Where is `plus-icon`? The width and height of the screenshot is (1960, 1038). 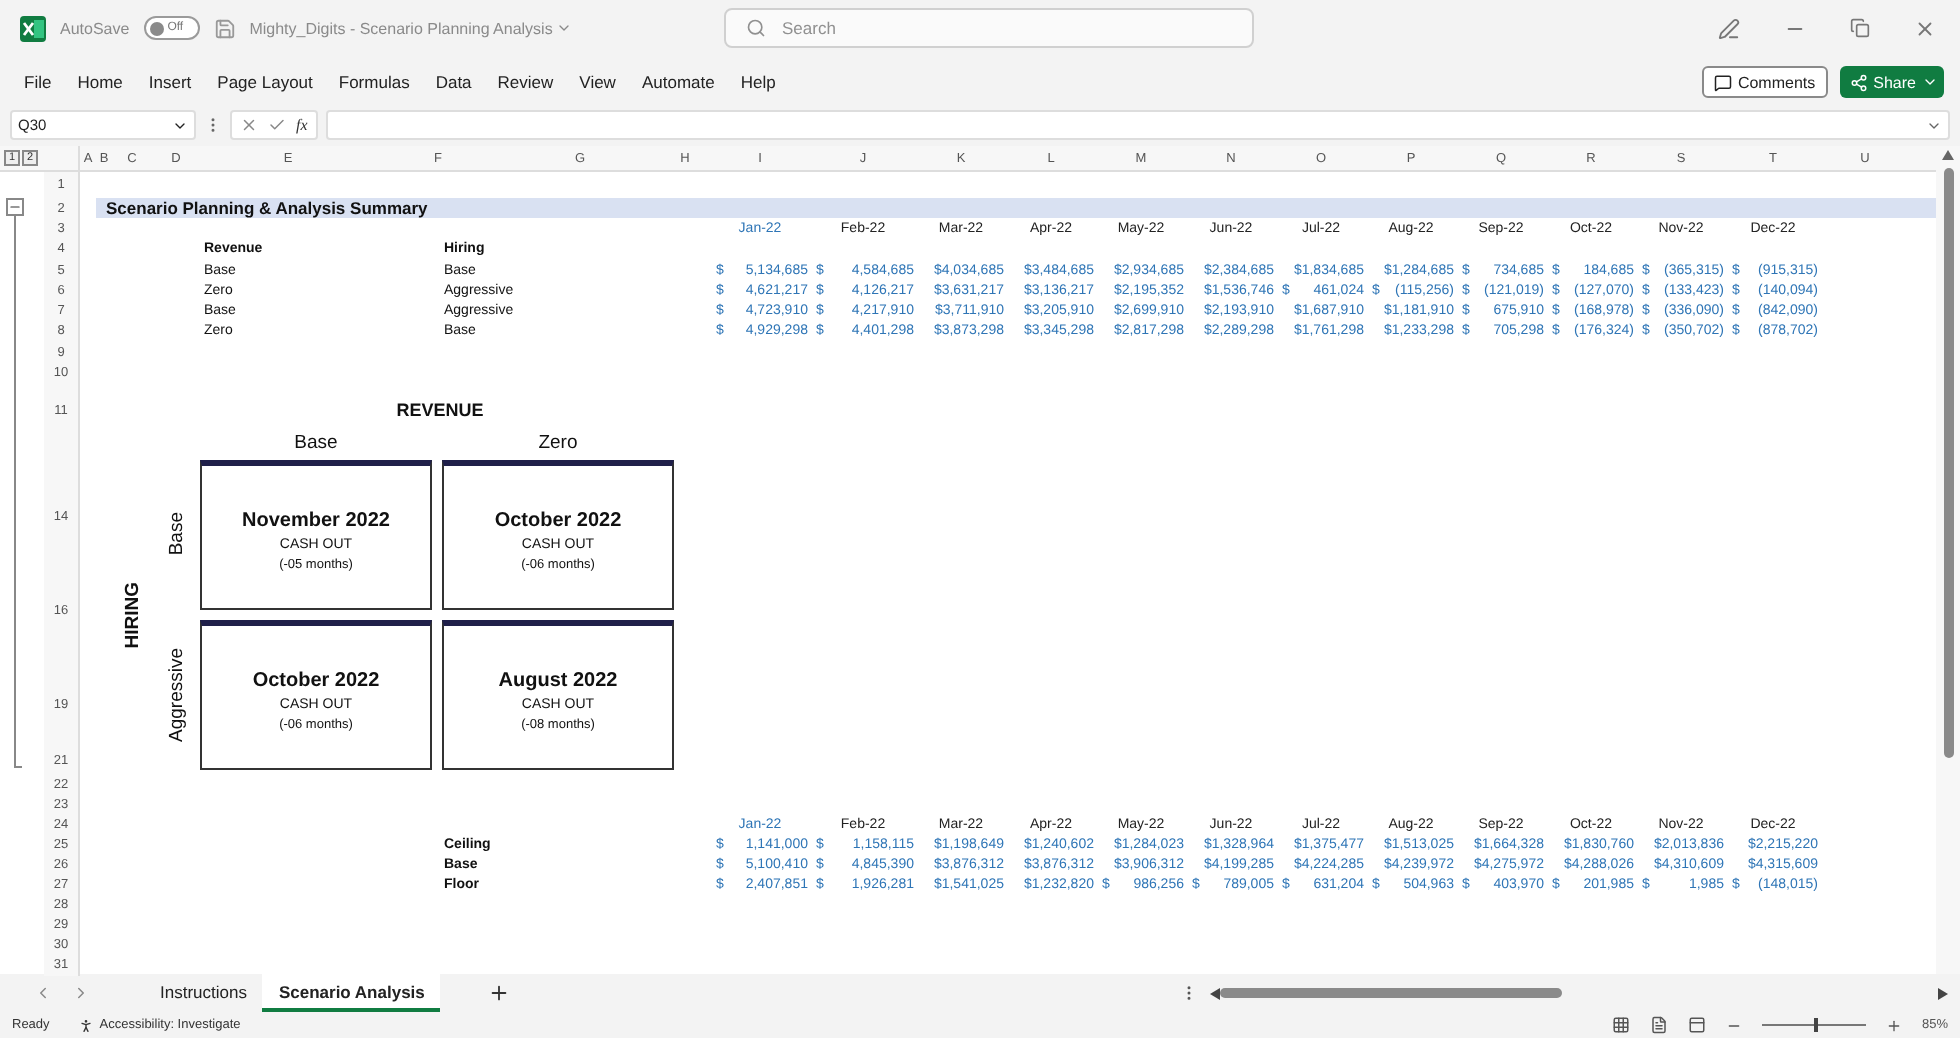
plus-icon is located at coordinates (499, 993).